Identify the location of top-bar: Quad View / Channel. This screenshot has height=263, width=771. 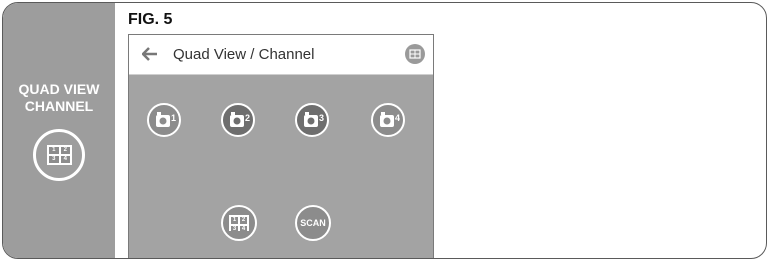
(281, 55).